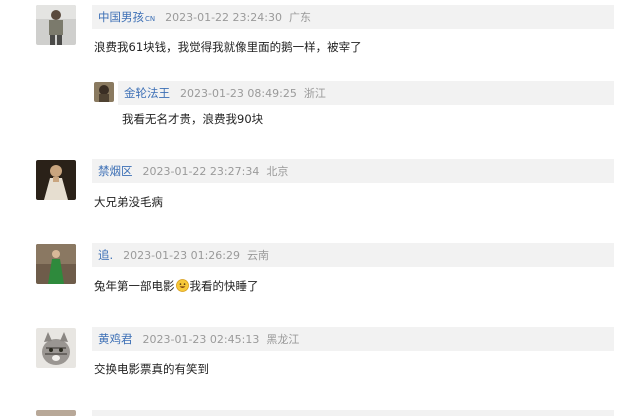 The width and height of the screenshot is (640, 416). I want to click on username: 中国男孩, so click(121, 17).